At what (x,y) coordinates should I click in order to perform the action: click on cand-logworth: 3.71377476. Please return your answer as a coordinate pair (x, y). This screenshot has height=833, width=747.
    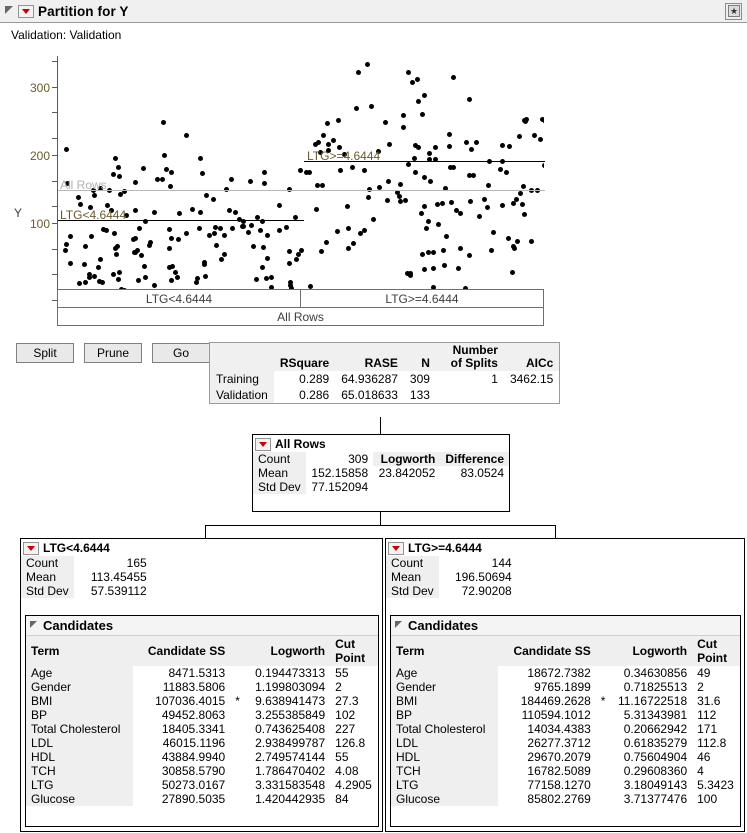
    Looking at the image, I should click on (655, 799).